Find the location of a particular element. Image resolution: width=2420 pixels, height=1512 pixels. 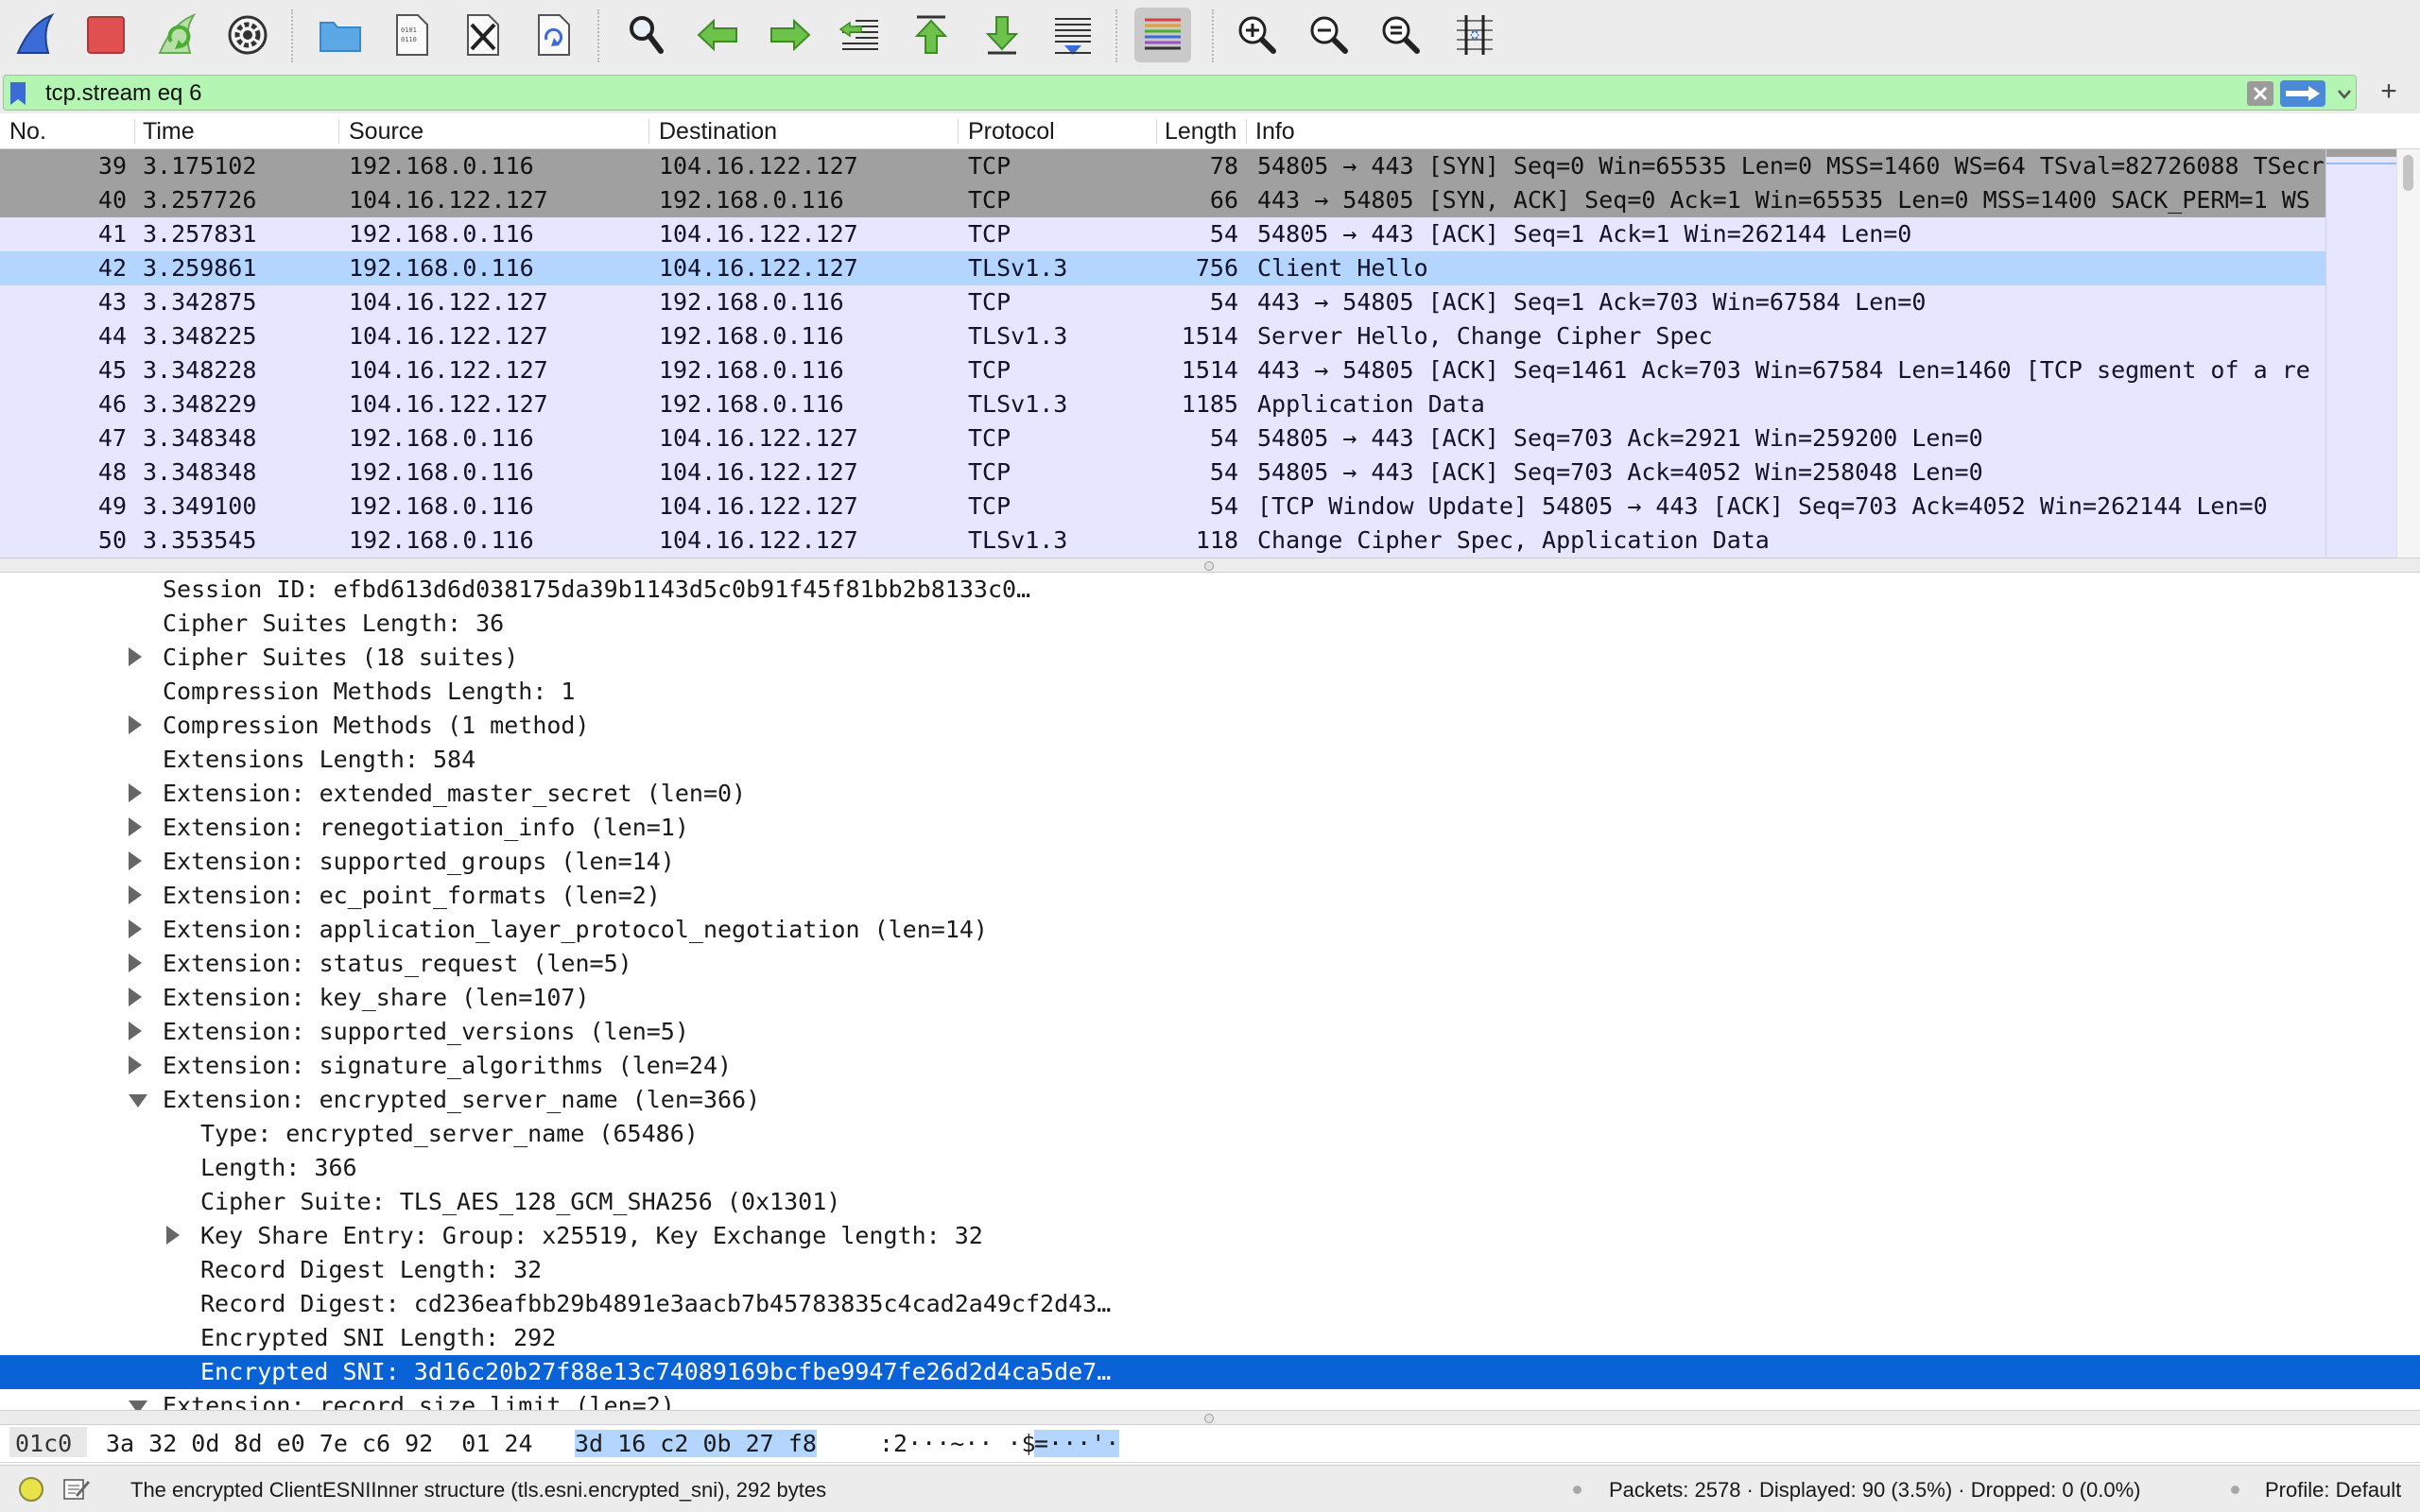

tree-item: Extension: supported_groups (len=14) is located at coordinates (1210, 862).